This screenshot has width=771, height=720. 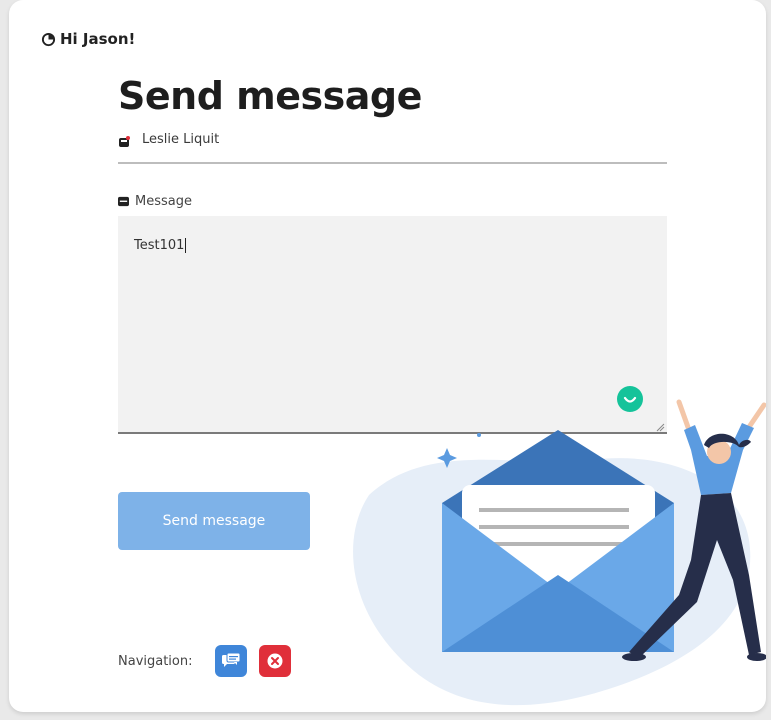 What do you see at coordinates (155, 661) in the screenshot?
I see `navigation-label: Navigation:` at bounding box center [155, 661].